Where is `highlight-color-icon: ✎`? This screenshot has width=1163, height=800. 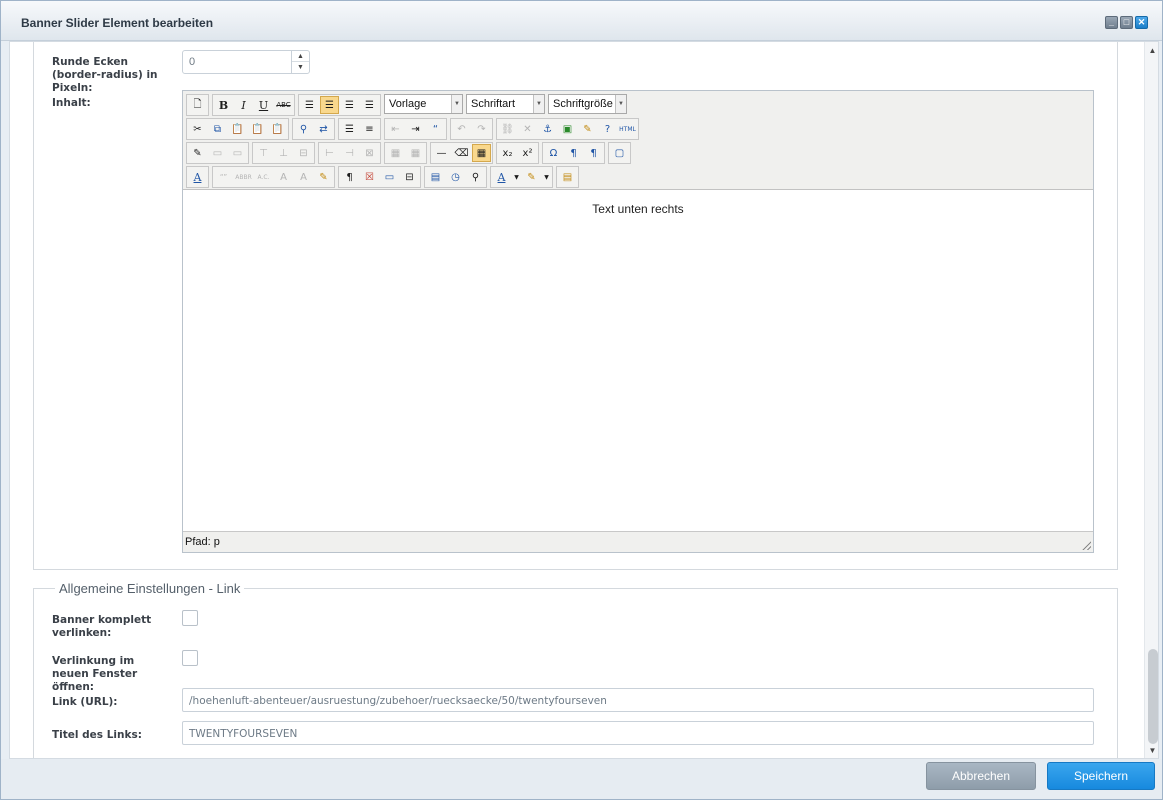
highlight-color-icon: ✎ is located at coordinates (531, 177).